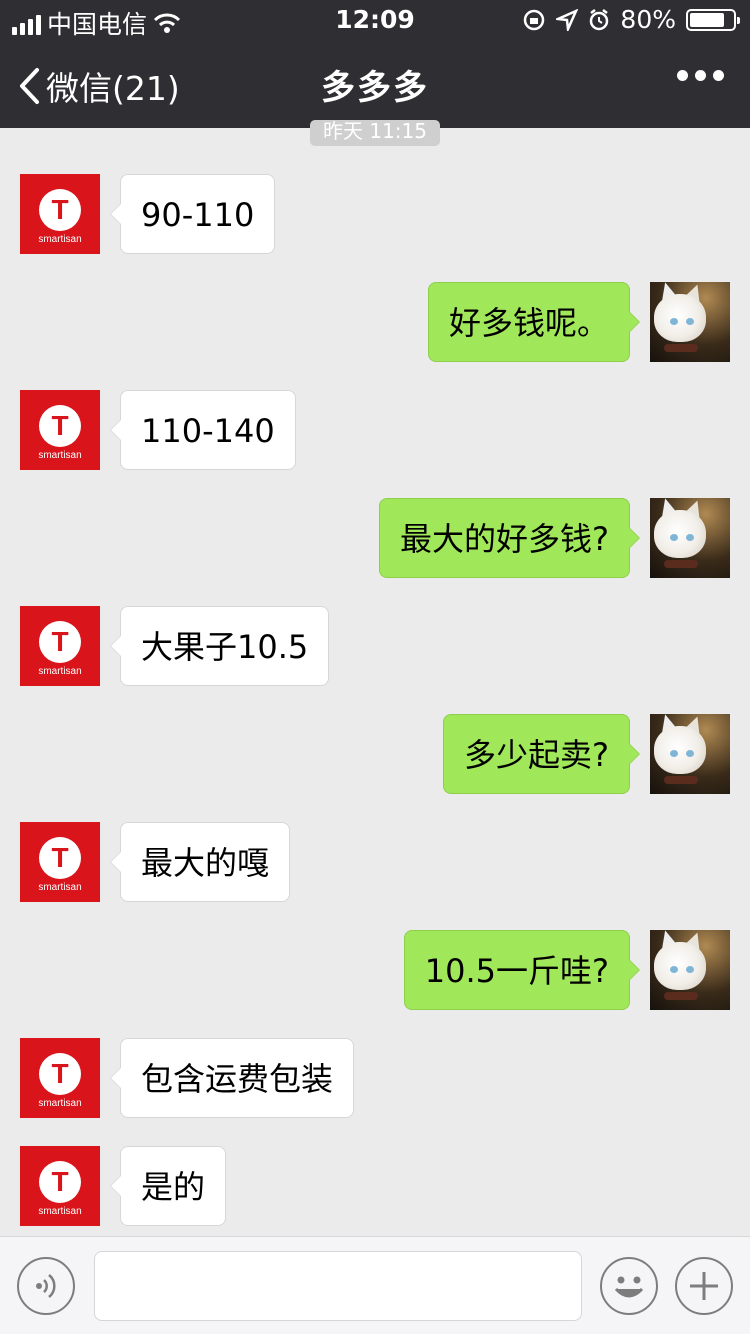 This screenshot has width=750, height=1334. I want to click on emoji-icon, so click(629, 1287).